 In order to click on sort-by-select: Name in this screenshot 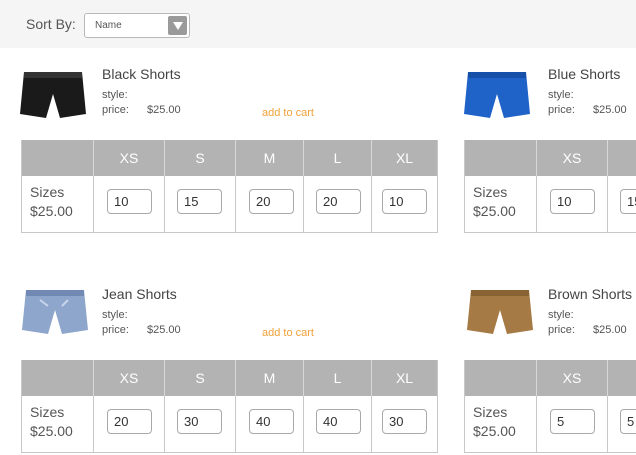, I will do `click(137, 25)`.